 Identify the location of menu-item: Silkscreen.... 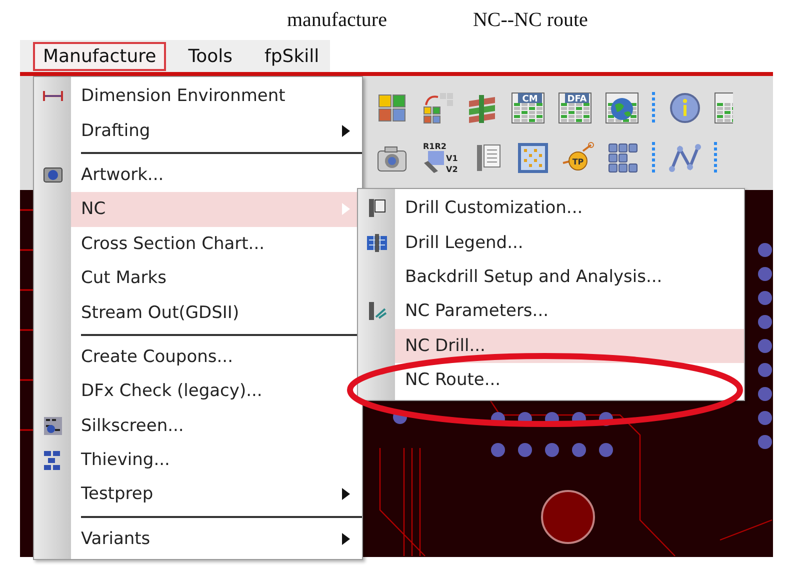
(216, 425).